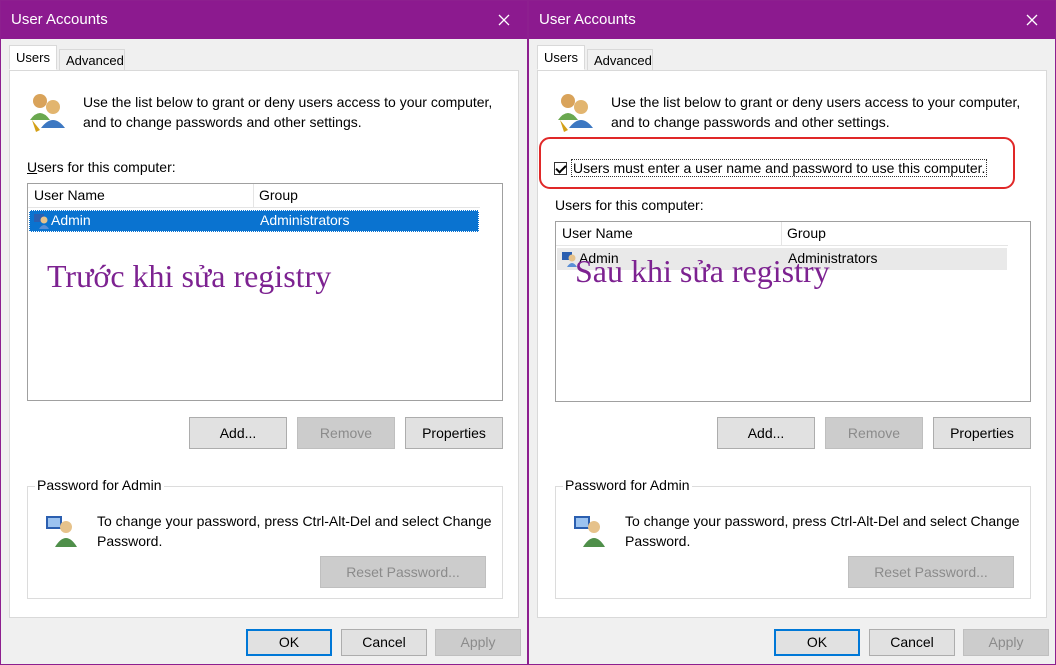 The image size is (1056, 665). Describe the element at coordinates (305, 220) in the screenshot. I see `row-group: Administrators` at that location.